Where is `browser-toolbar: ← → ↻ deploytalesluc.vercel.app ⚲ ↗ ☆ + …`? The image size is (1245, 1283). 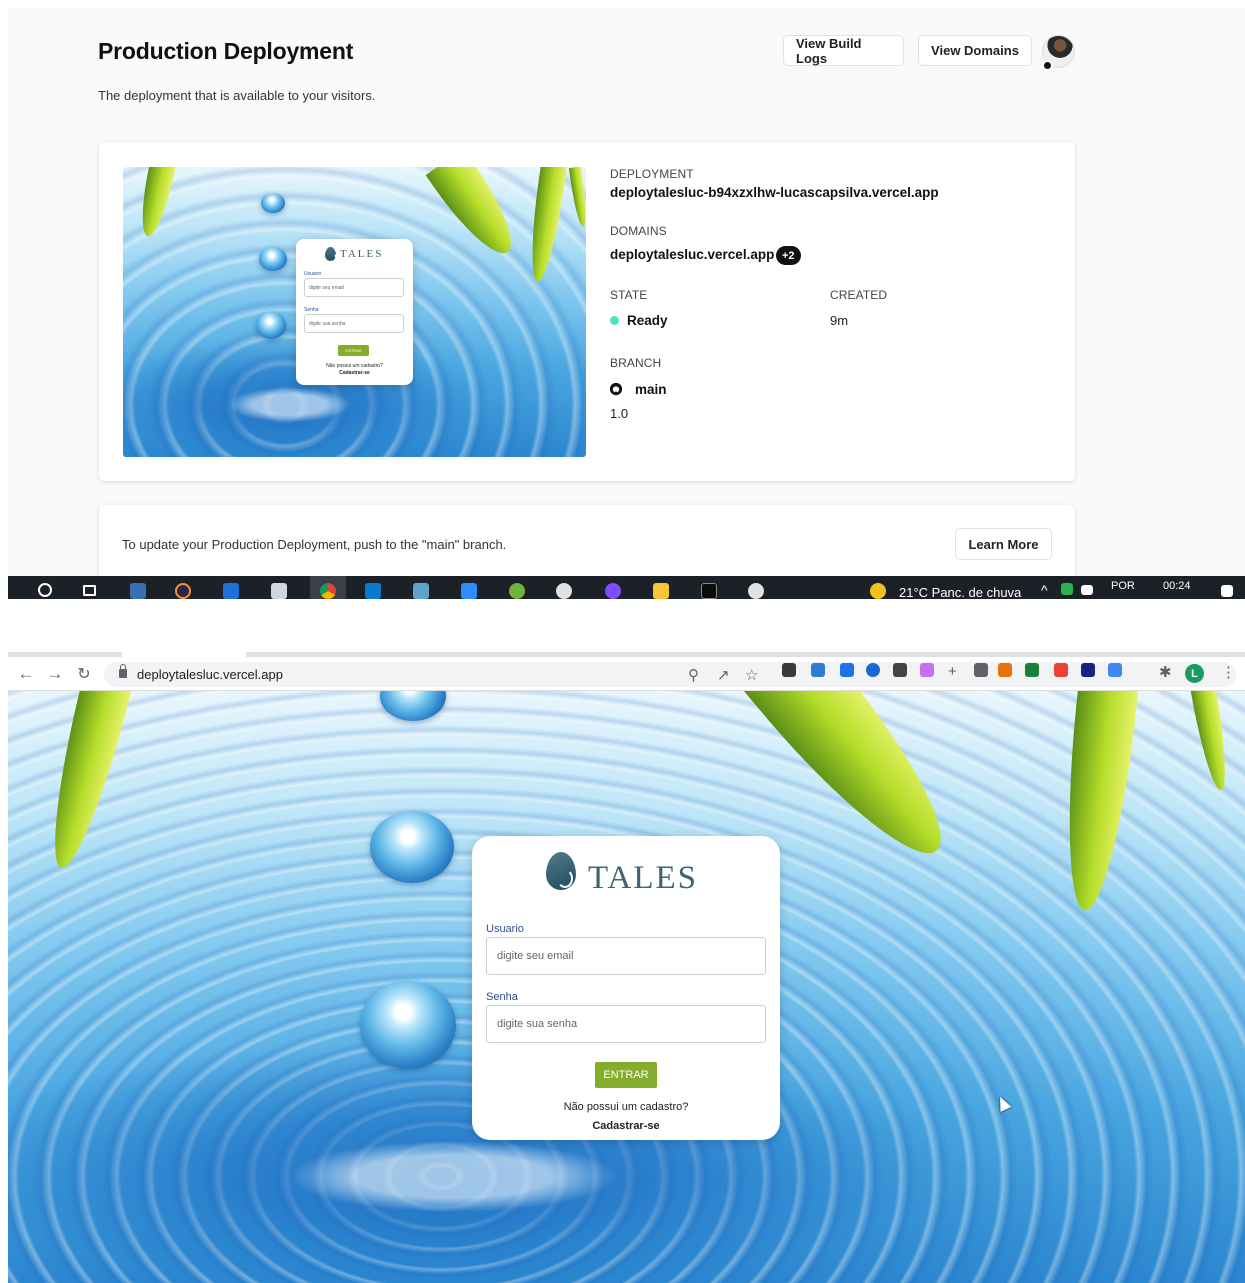 browser-toolbar: ← → ↻ deploytalesluc.vercel.app ⚲ ↗ ☆ + … is located at coordinates (626, 674).